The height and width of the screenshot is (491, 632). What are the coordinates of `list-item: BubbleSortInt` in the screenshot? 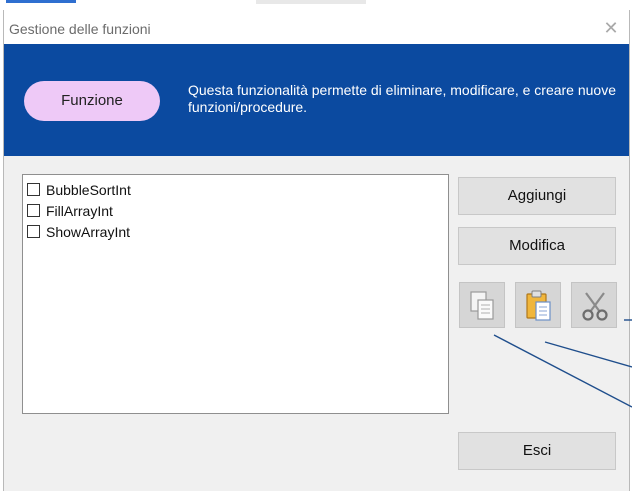 It's located at (235, 189).